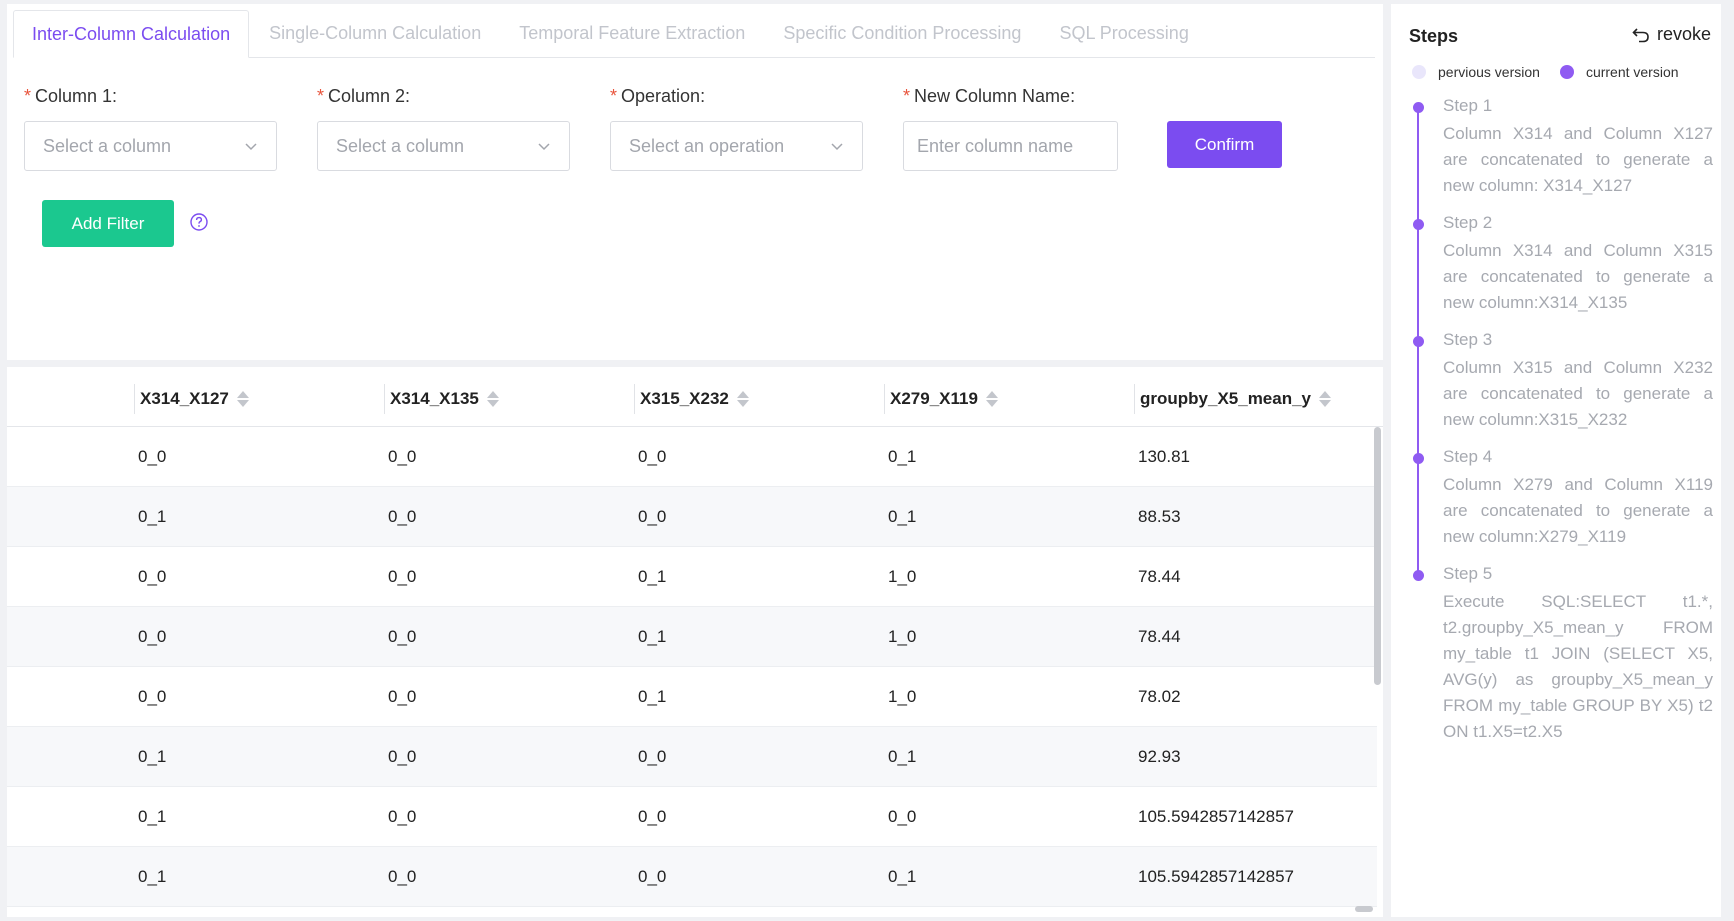 The height and width of the screenshot is (921, 1734). I want to click on previous-version-label: pervious version, so click(1489, 72).